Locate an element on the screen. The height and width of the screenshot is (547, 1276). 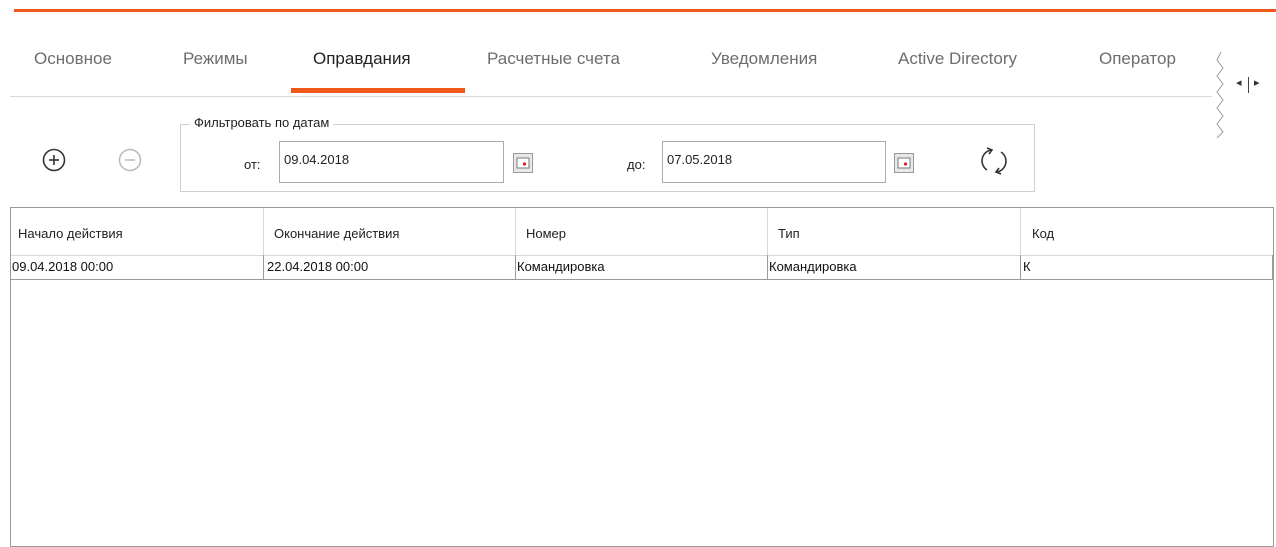
cell-code: К is located at coordinates (1027, 266).